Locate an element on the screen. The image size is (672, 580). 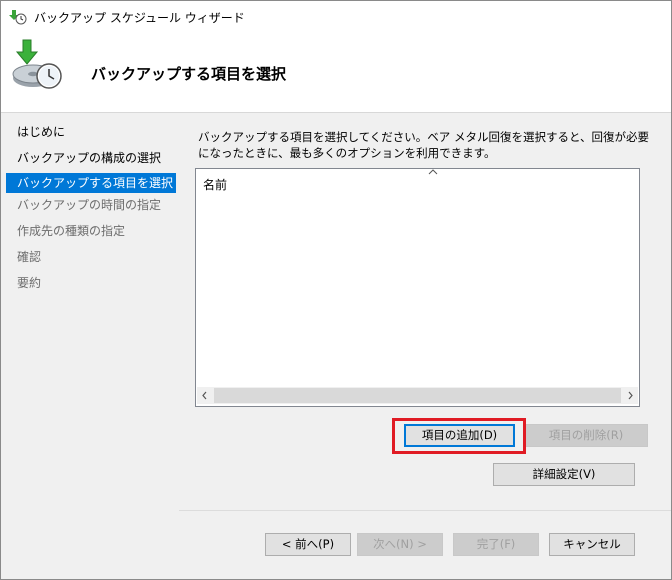
scroll-left-button is located at coordinates (205, 395).